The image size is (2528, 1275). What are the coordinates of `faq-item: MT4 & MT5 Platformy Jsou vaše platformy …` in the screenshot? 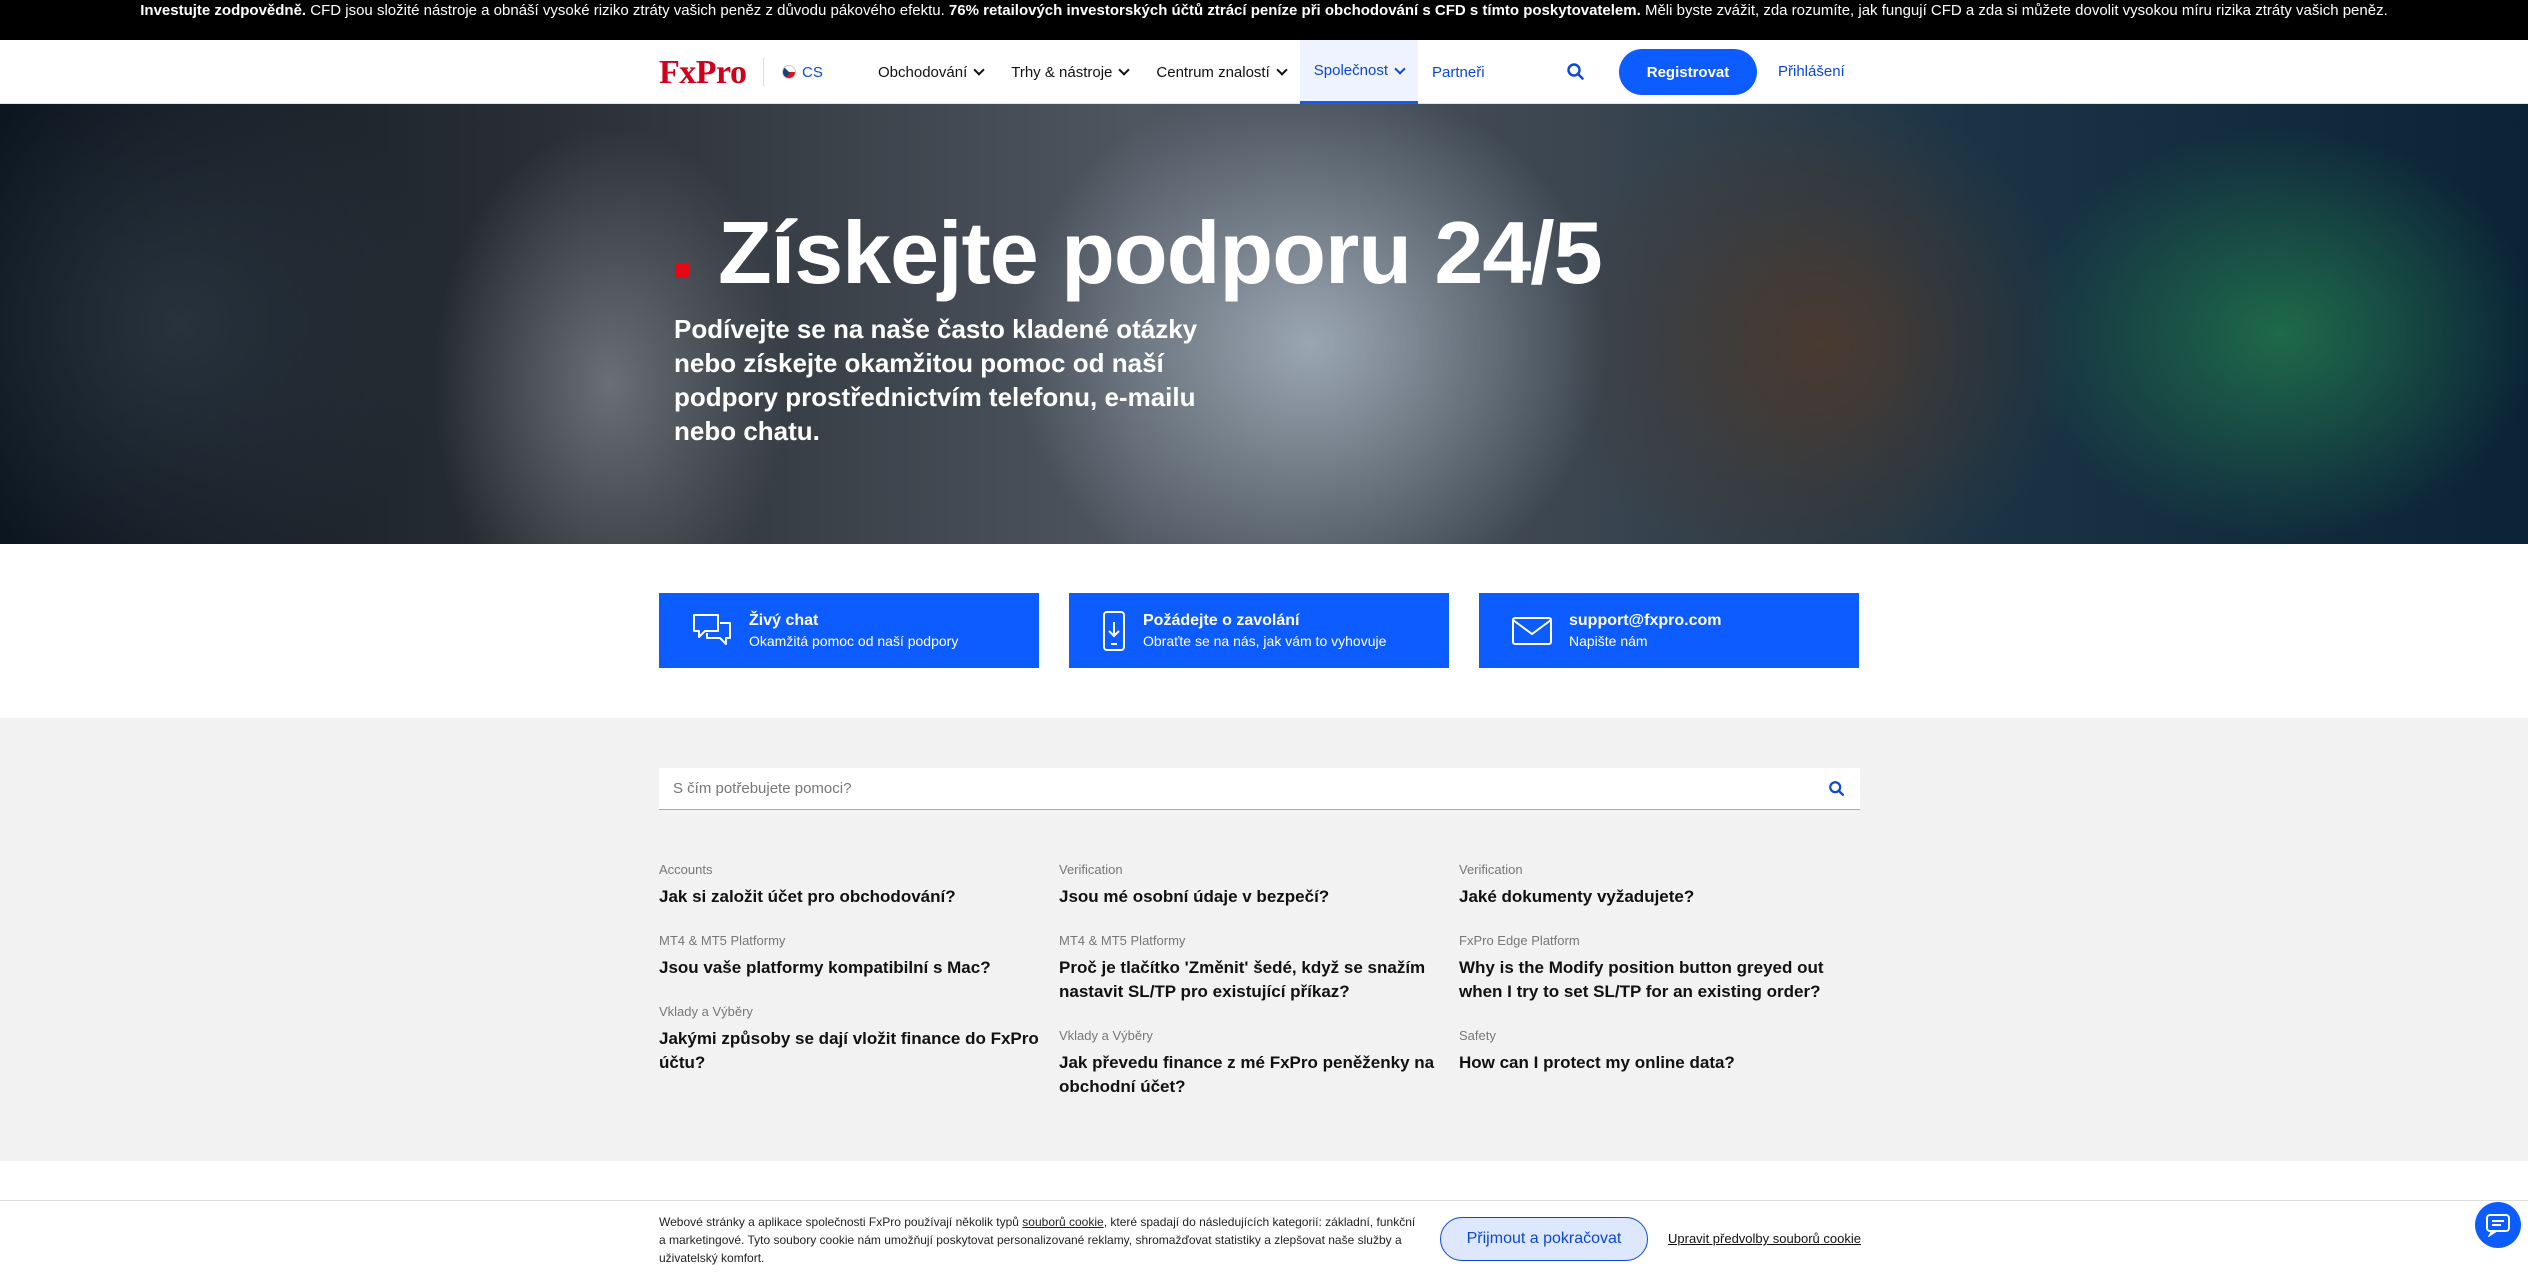 It's located at (849, 956).